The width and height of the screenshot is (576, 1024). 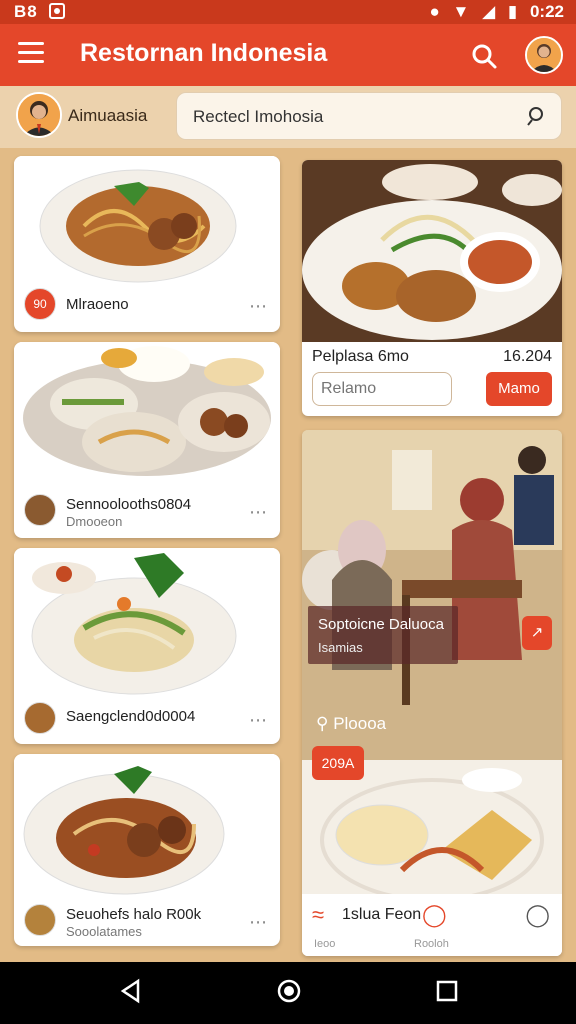 What do you see at coordinates (382, 914) in the screenshot?
I see `bottom-bar-title: 1slua Feon` at bounding box center [382, 914].